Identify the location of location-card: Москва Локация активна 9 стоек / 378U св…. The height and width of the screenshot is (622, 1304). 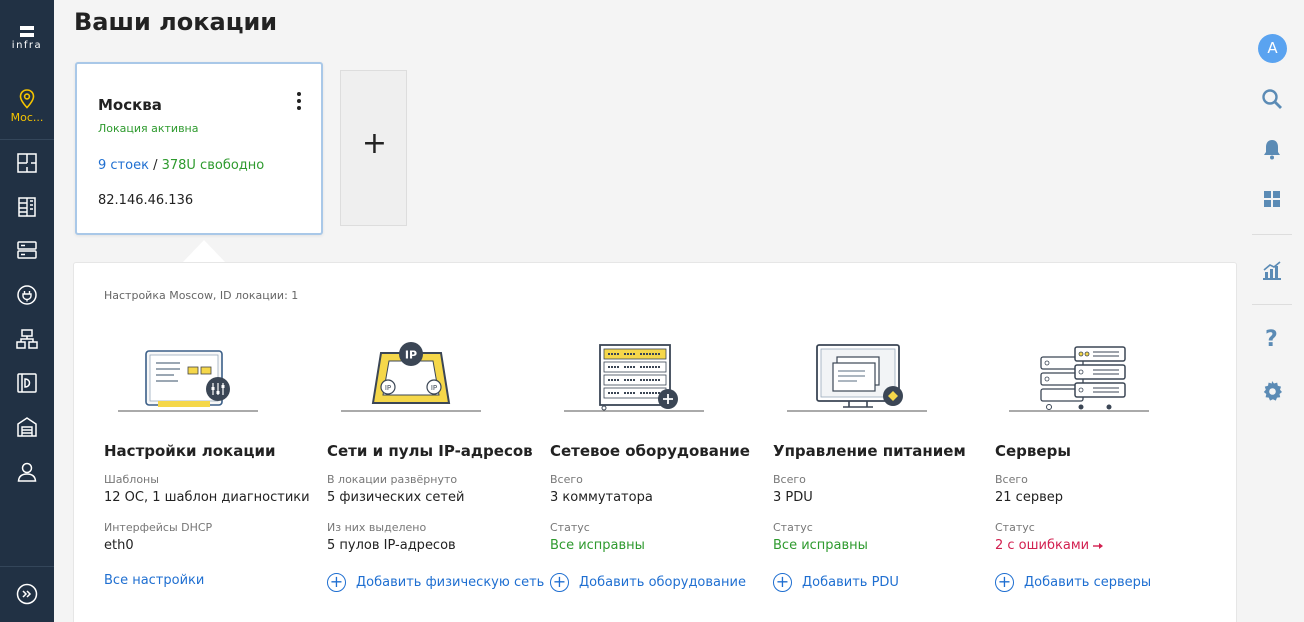
(199, 148).